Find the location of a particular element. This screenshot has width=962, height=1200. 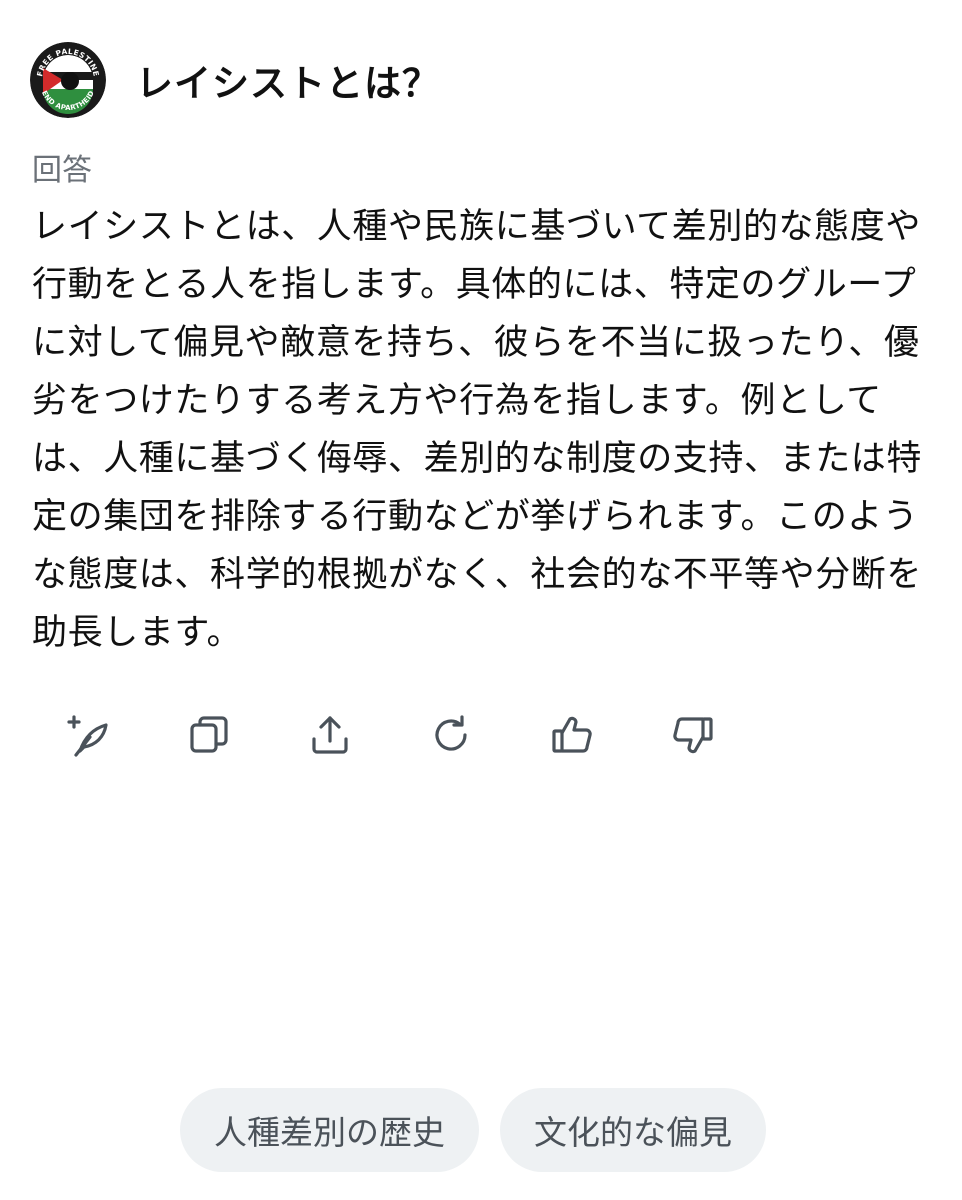

share-icon is located at coordinates (330, 735).